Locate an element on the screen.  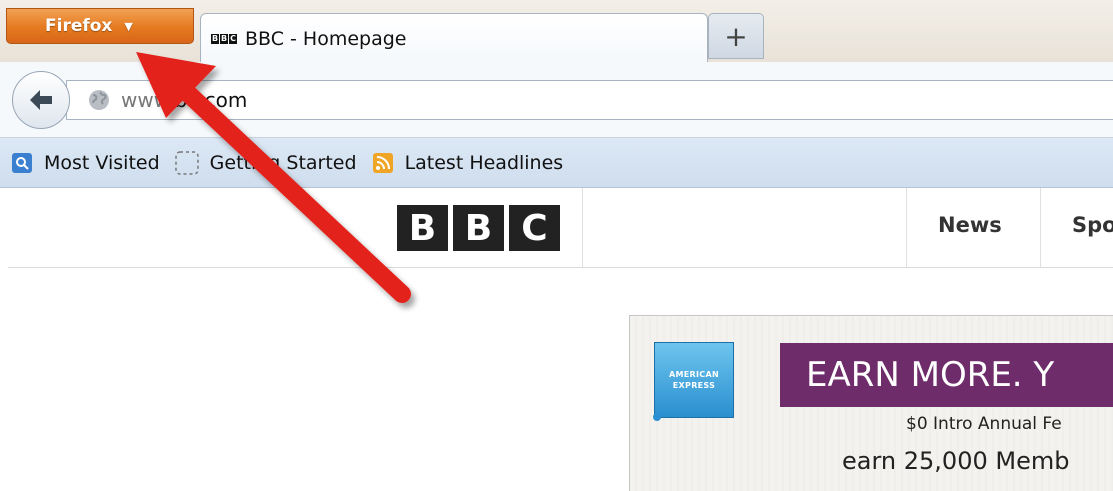
bbc-logo: B B C is located at coordinates (478, 228).